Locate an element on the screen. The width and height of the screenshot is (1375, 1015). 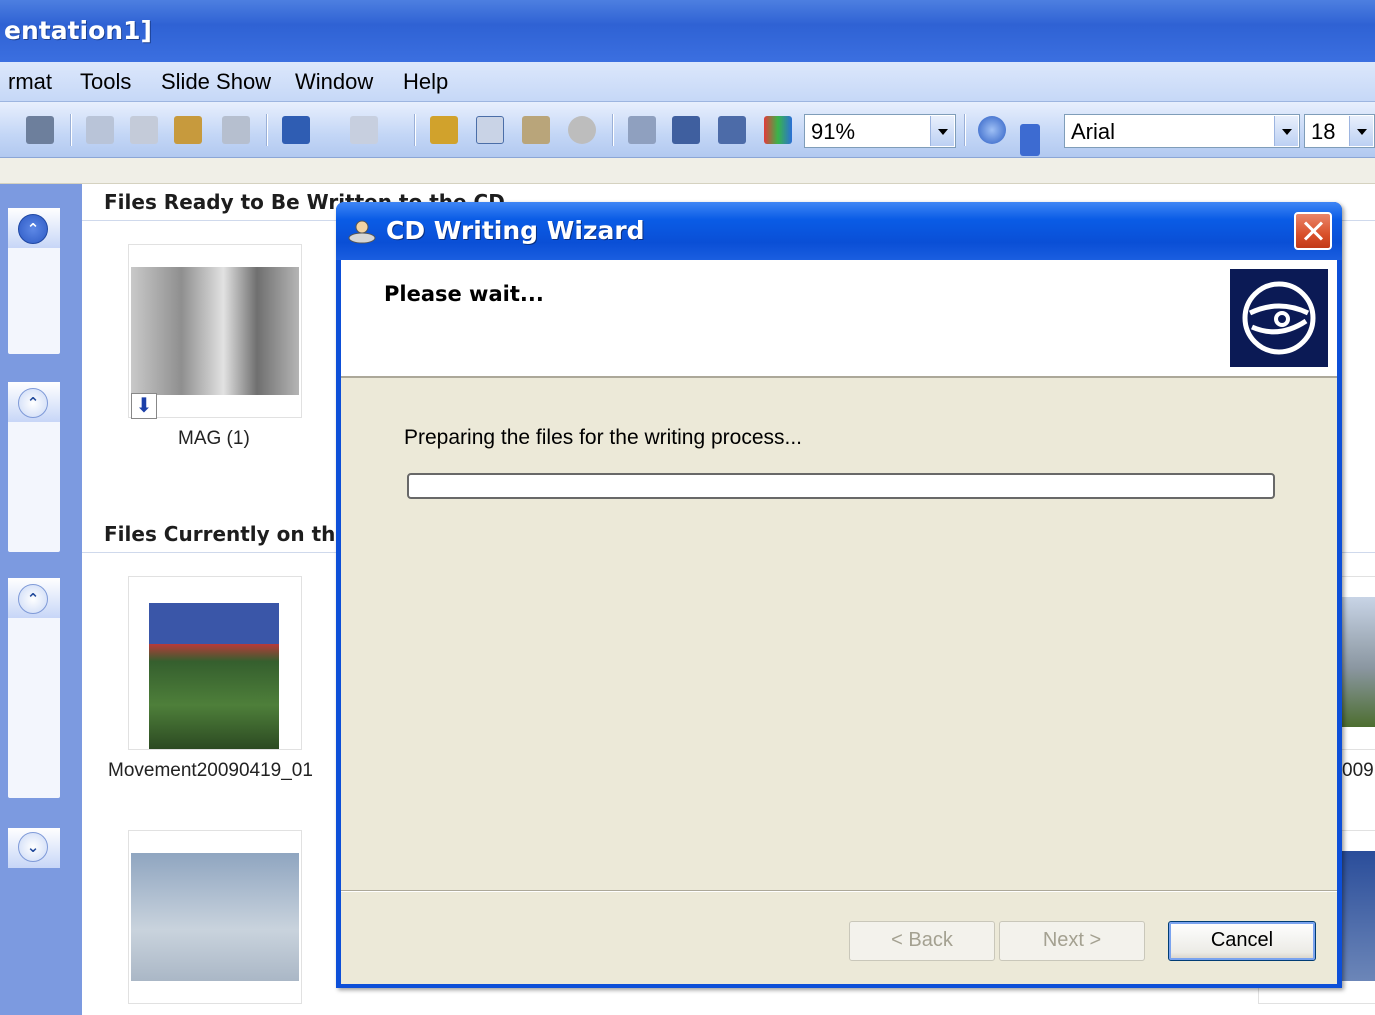
undo-icon is located at coordinates (296, 130).